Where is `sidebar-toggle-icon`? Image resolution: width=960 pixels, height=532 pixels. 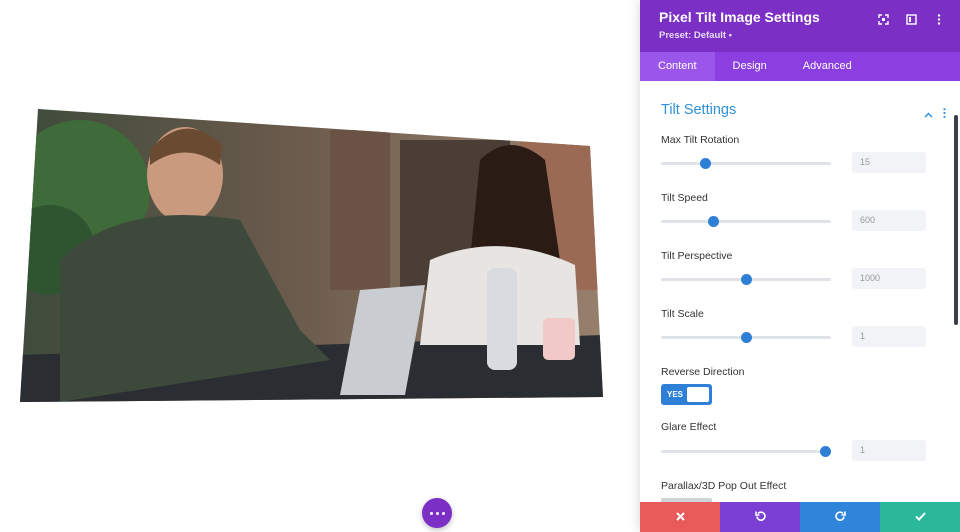
sidebar-toggle-icon is located at coordinates (911, 19).